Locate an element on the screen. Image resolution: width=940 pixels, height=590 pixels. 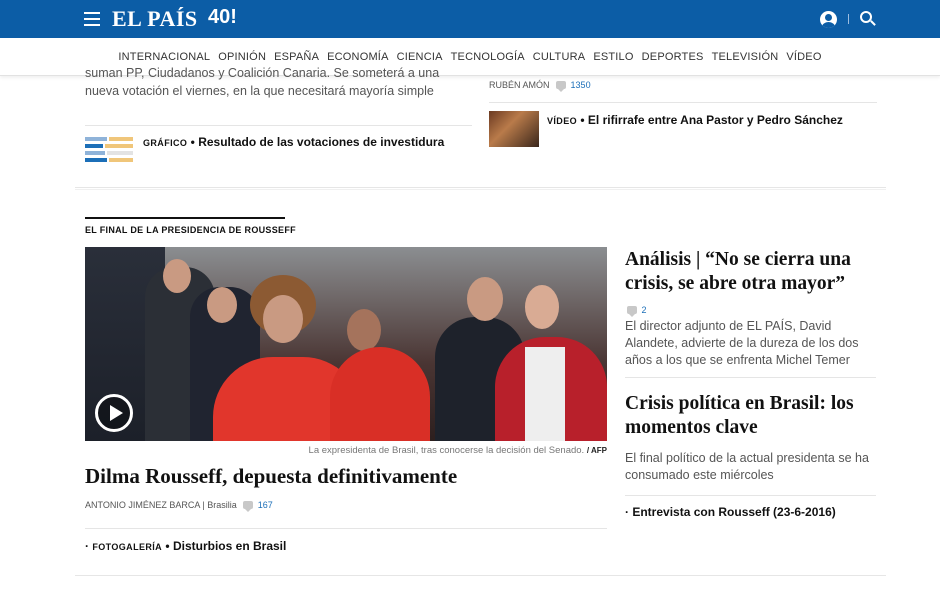
author-name: RUBÉN AMÓN is located at coordinates (519, 85).